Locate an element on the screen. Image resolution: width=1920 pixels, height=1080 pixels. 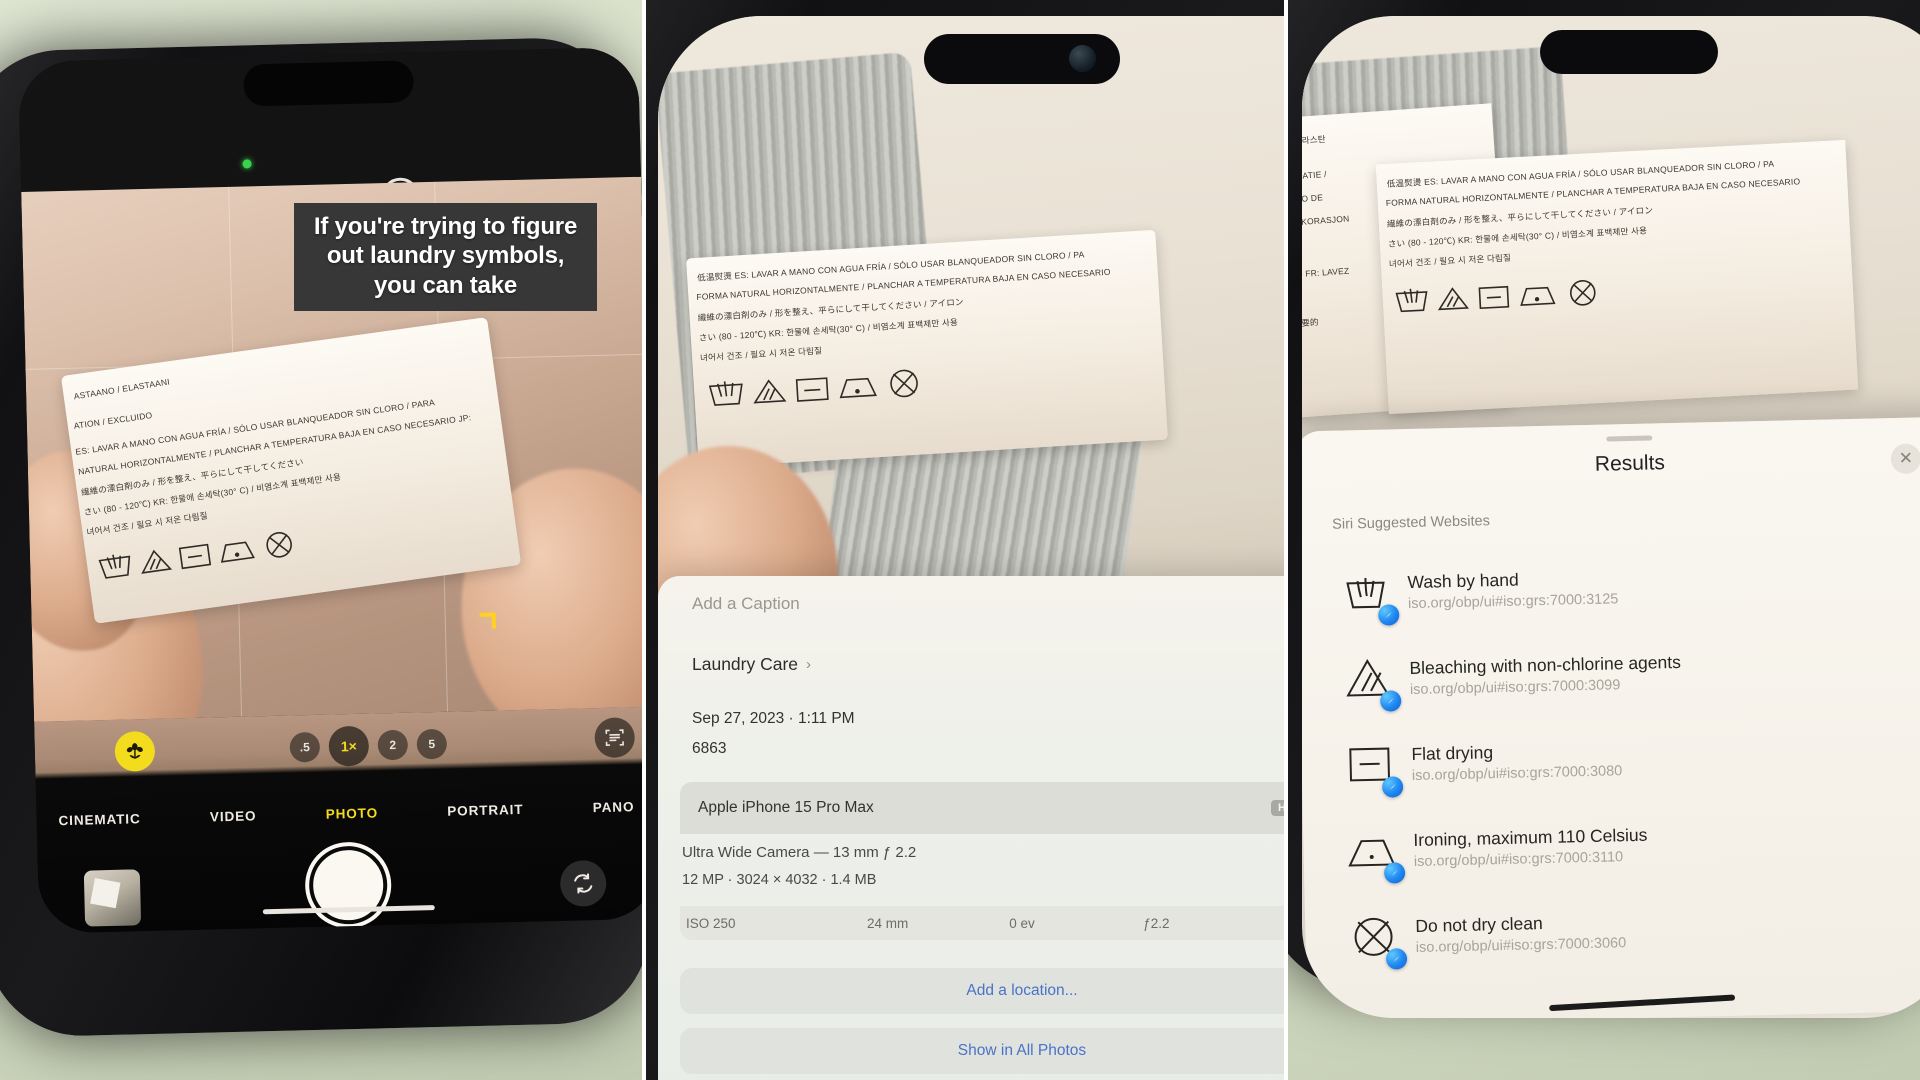
zoom-chip-5x: 5 is located at coordinates (432, 744).